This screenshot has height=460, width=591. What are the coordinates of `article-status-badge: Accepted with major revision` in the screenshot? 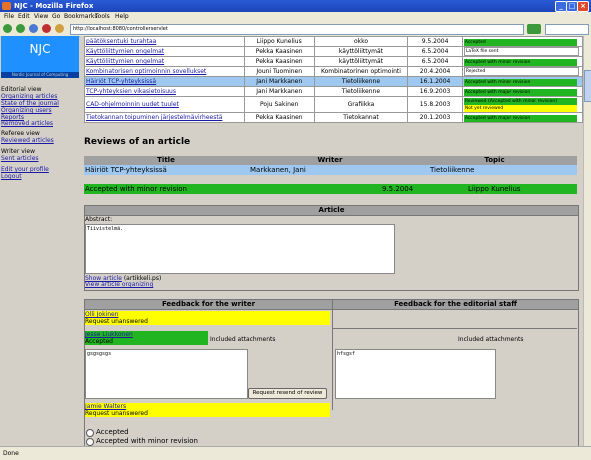 It's located at (520, 92).